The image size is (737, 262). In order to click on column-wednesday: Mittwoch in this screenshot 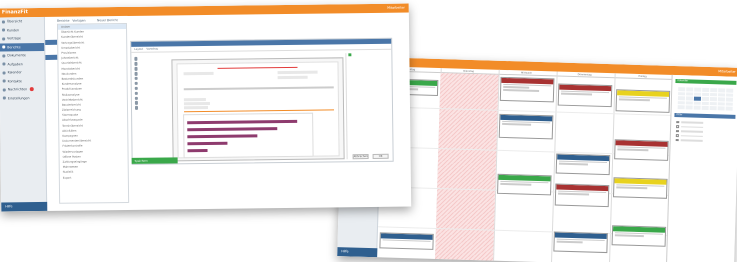, I will do `click(527, 73)`.